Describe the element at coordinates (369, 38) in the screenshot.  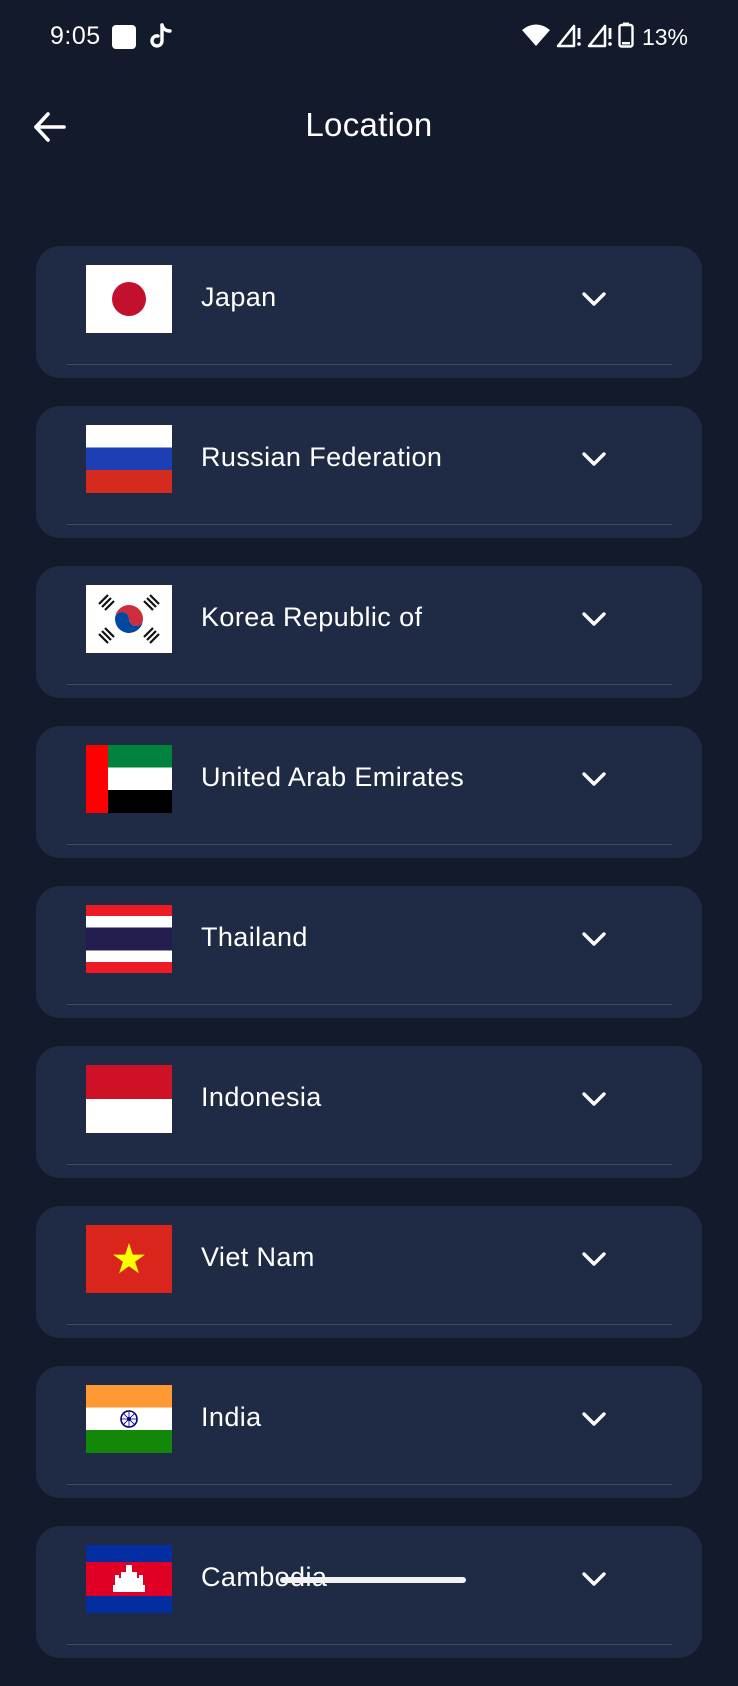
I see `status-bar: 9:05 13%` at that location.